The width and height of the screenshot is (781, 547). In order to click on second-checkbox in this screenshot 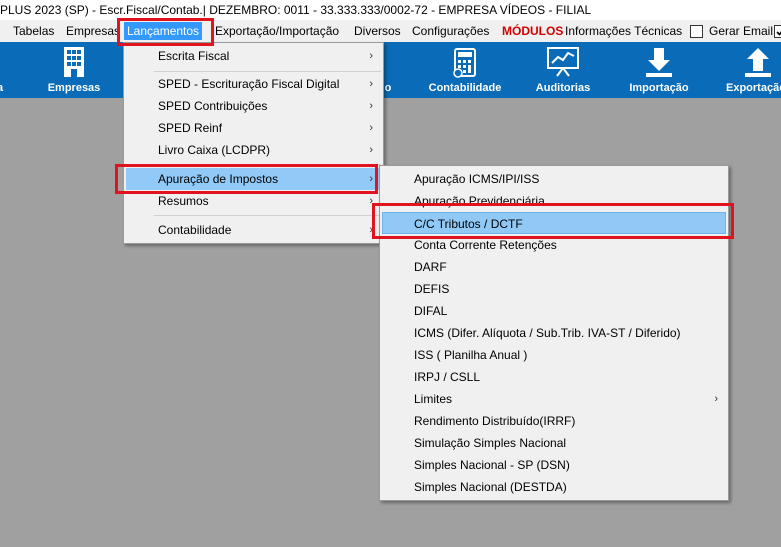, I will do `click(777, 31)`.